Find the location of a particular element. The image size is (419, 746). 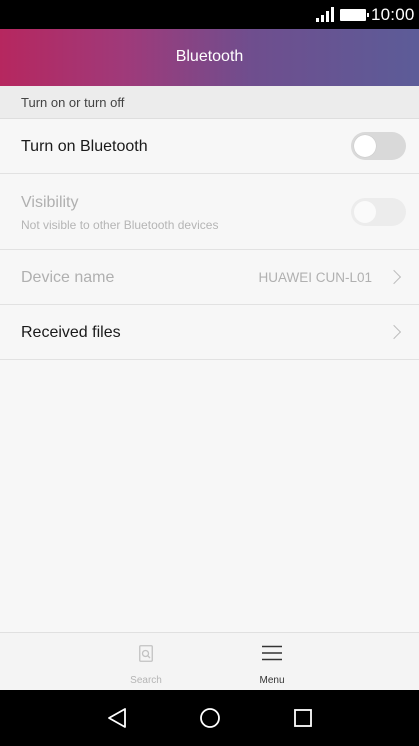

bluetooth-switch is located at coordinates (378, 146).